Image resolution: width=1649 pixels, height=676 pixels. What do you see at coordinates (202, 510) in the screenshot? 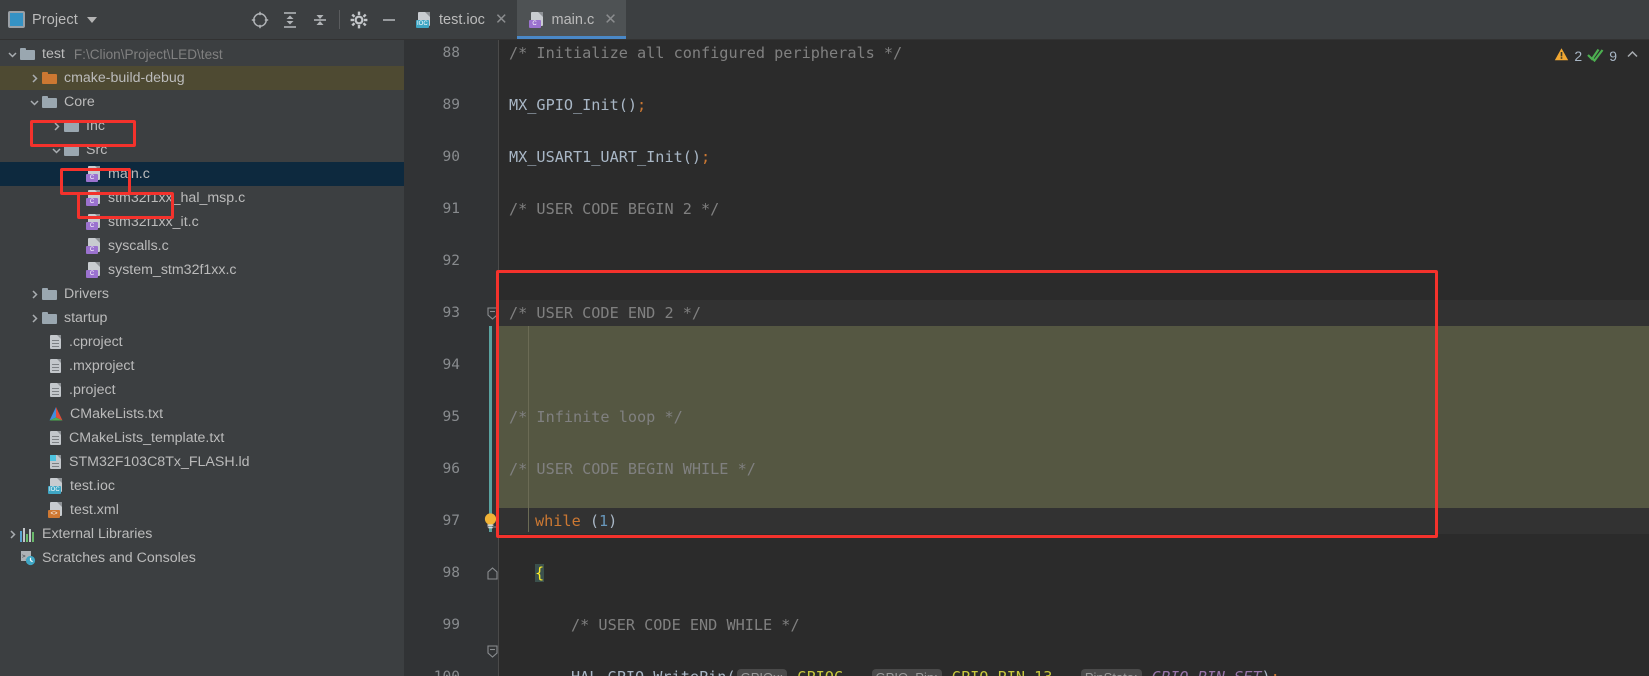
I see `tree-row-test-xml: <> test.xml` at bounding box center [202, 510].